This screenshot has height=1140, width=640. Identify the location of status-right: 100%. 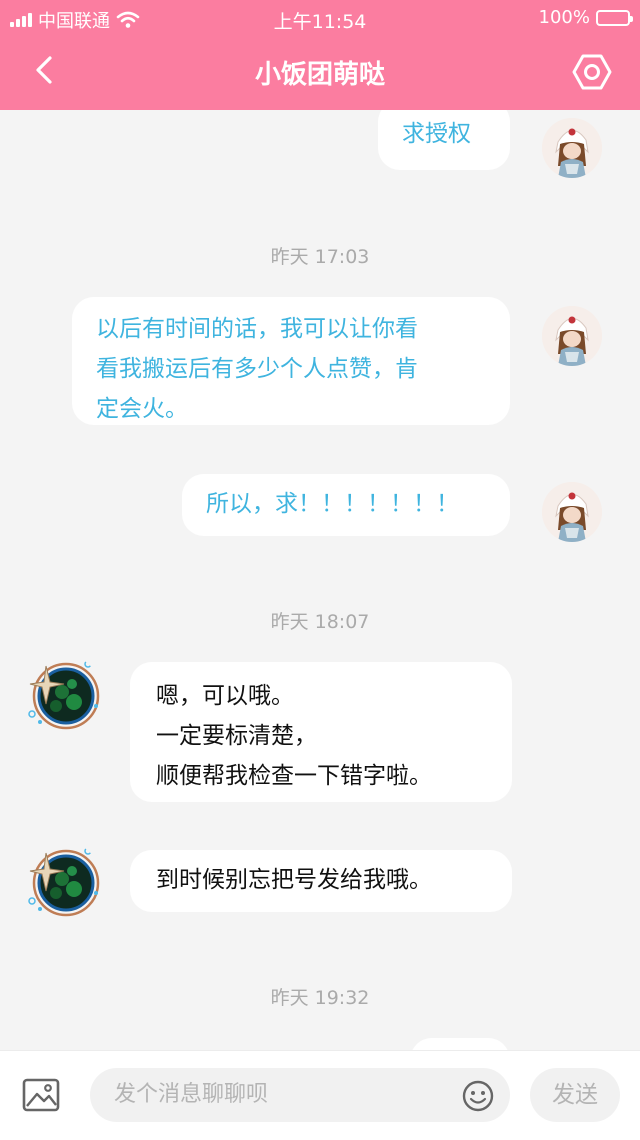
(585, 17).